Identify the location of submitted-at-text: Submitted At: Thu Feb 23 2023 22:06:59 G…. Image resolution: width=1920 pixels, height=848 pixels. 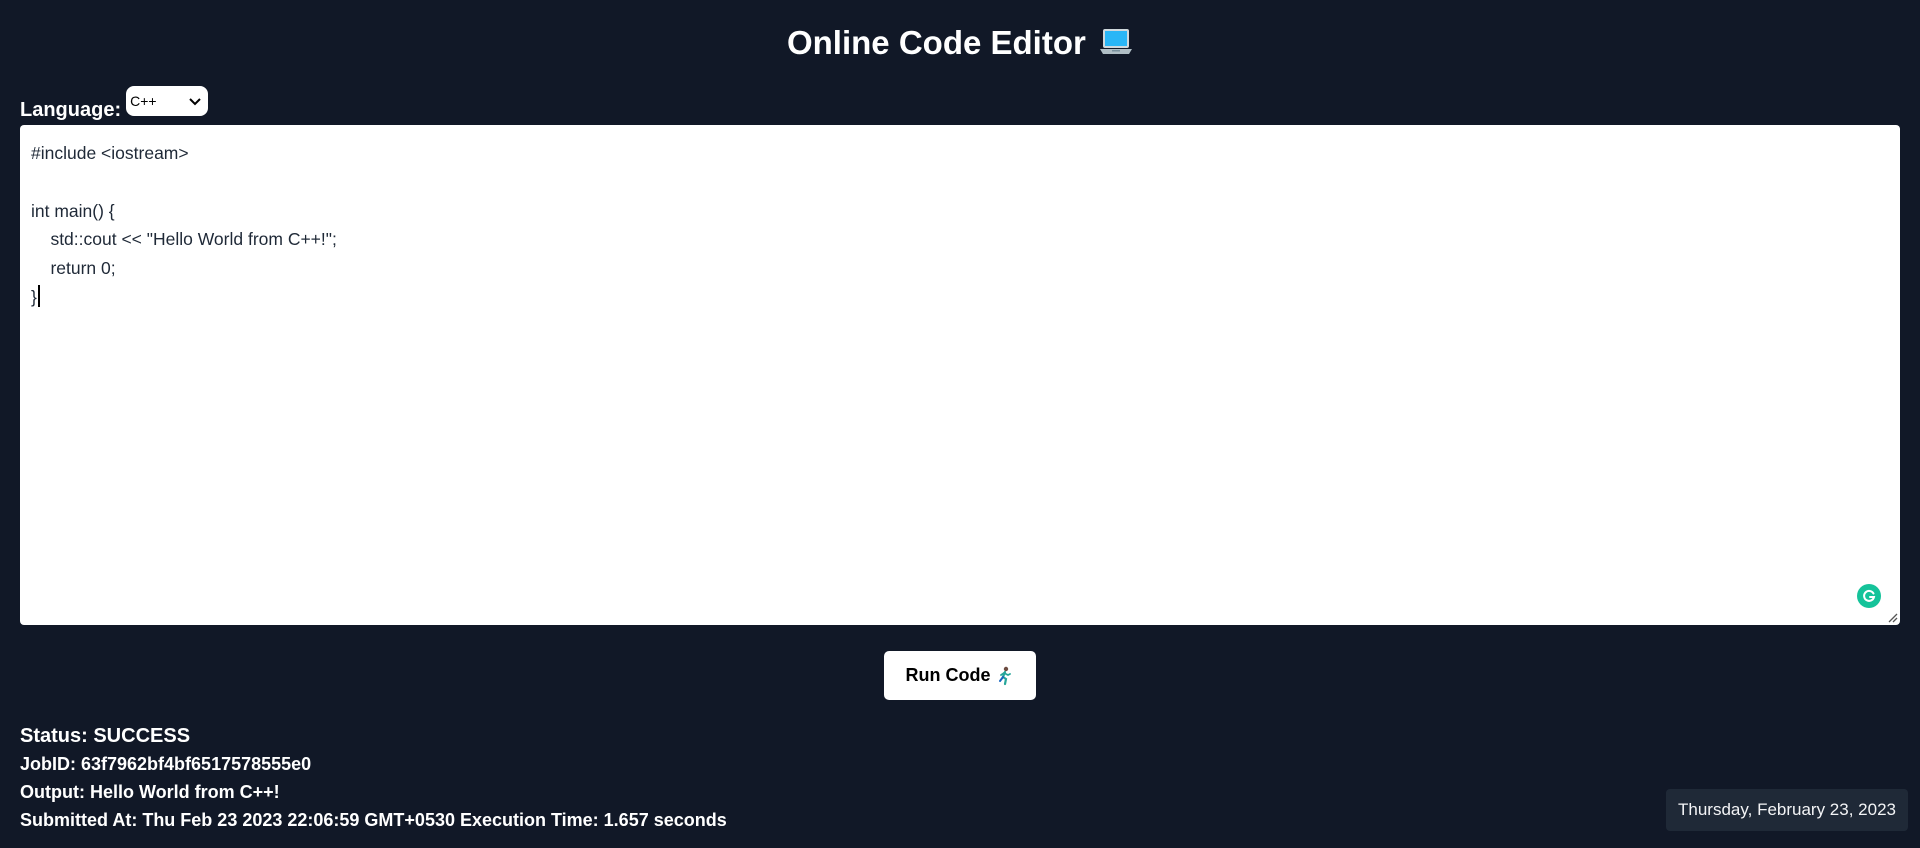
(373, 820).